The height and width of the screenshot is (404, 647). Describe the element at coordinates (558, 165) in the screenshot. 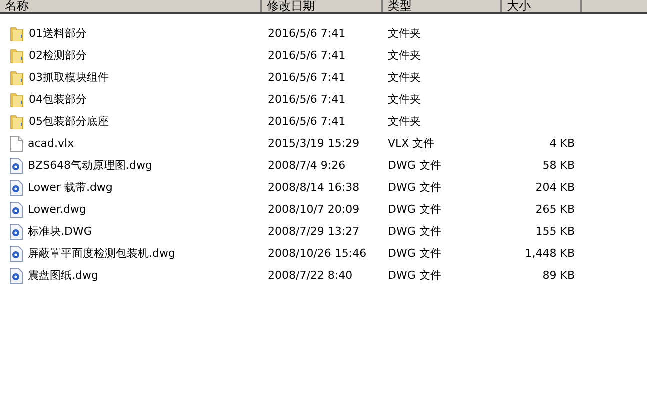

I see `file-size: 58 KB` at that location.